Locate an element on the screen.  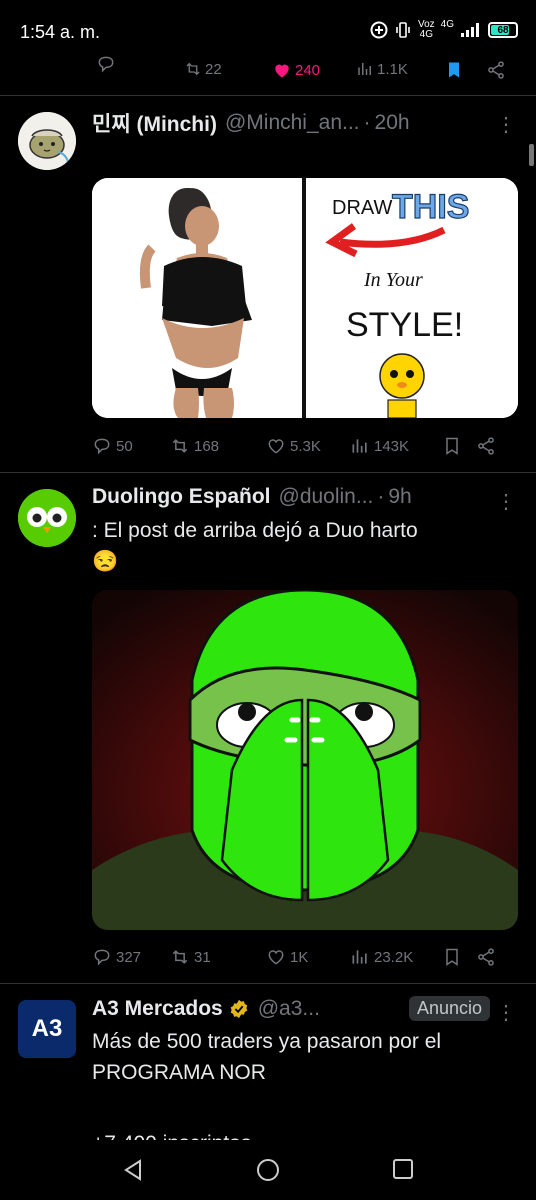
prev-share-button is located at coordinates (496, 70).